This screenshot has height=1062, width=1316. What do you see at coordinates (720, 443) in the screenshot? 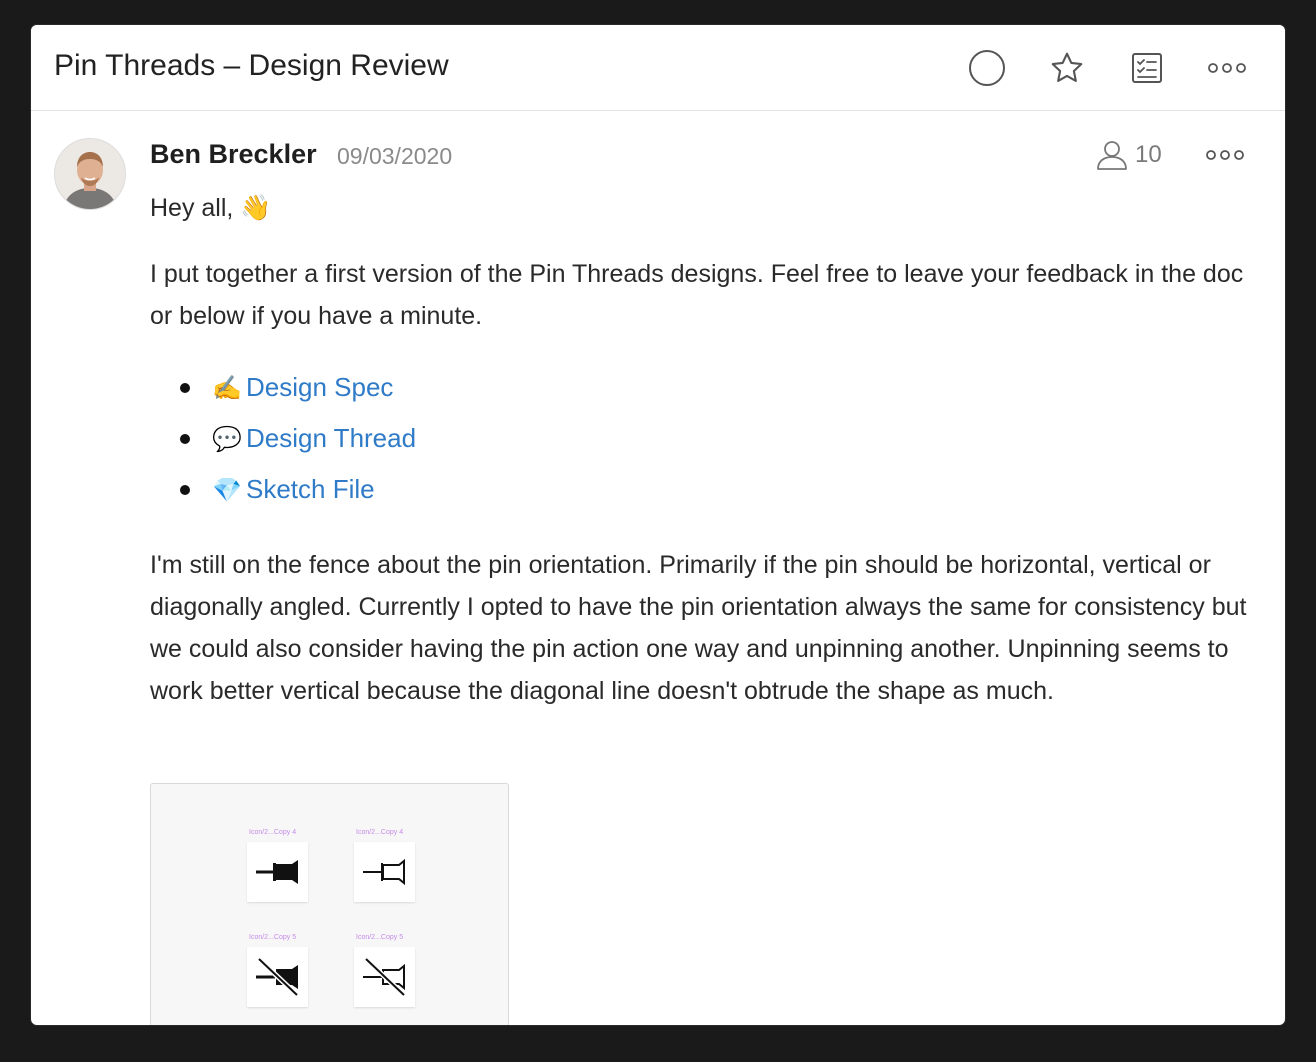
I see `list-item: 💬 Design Thread` at bounding box center [720, 443].